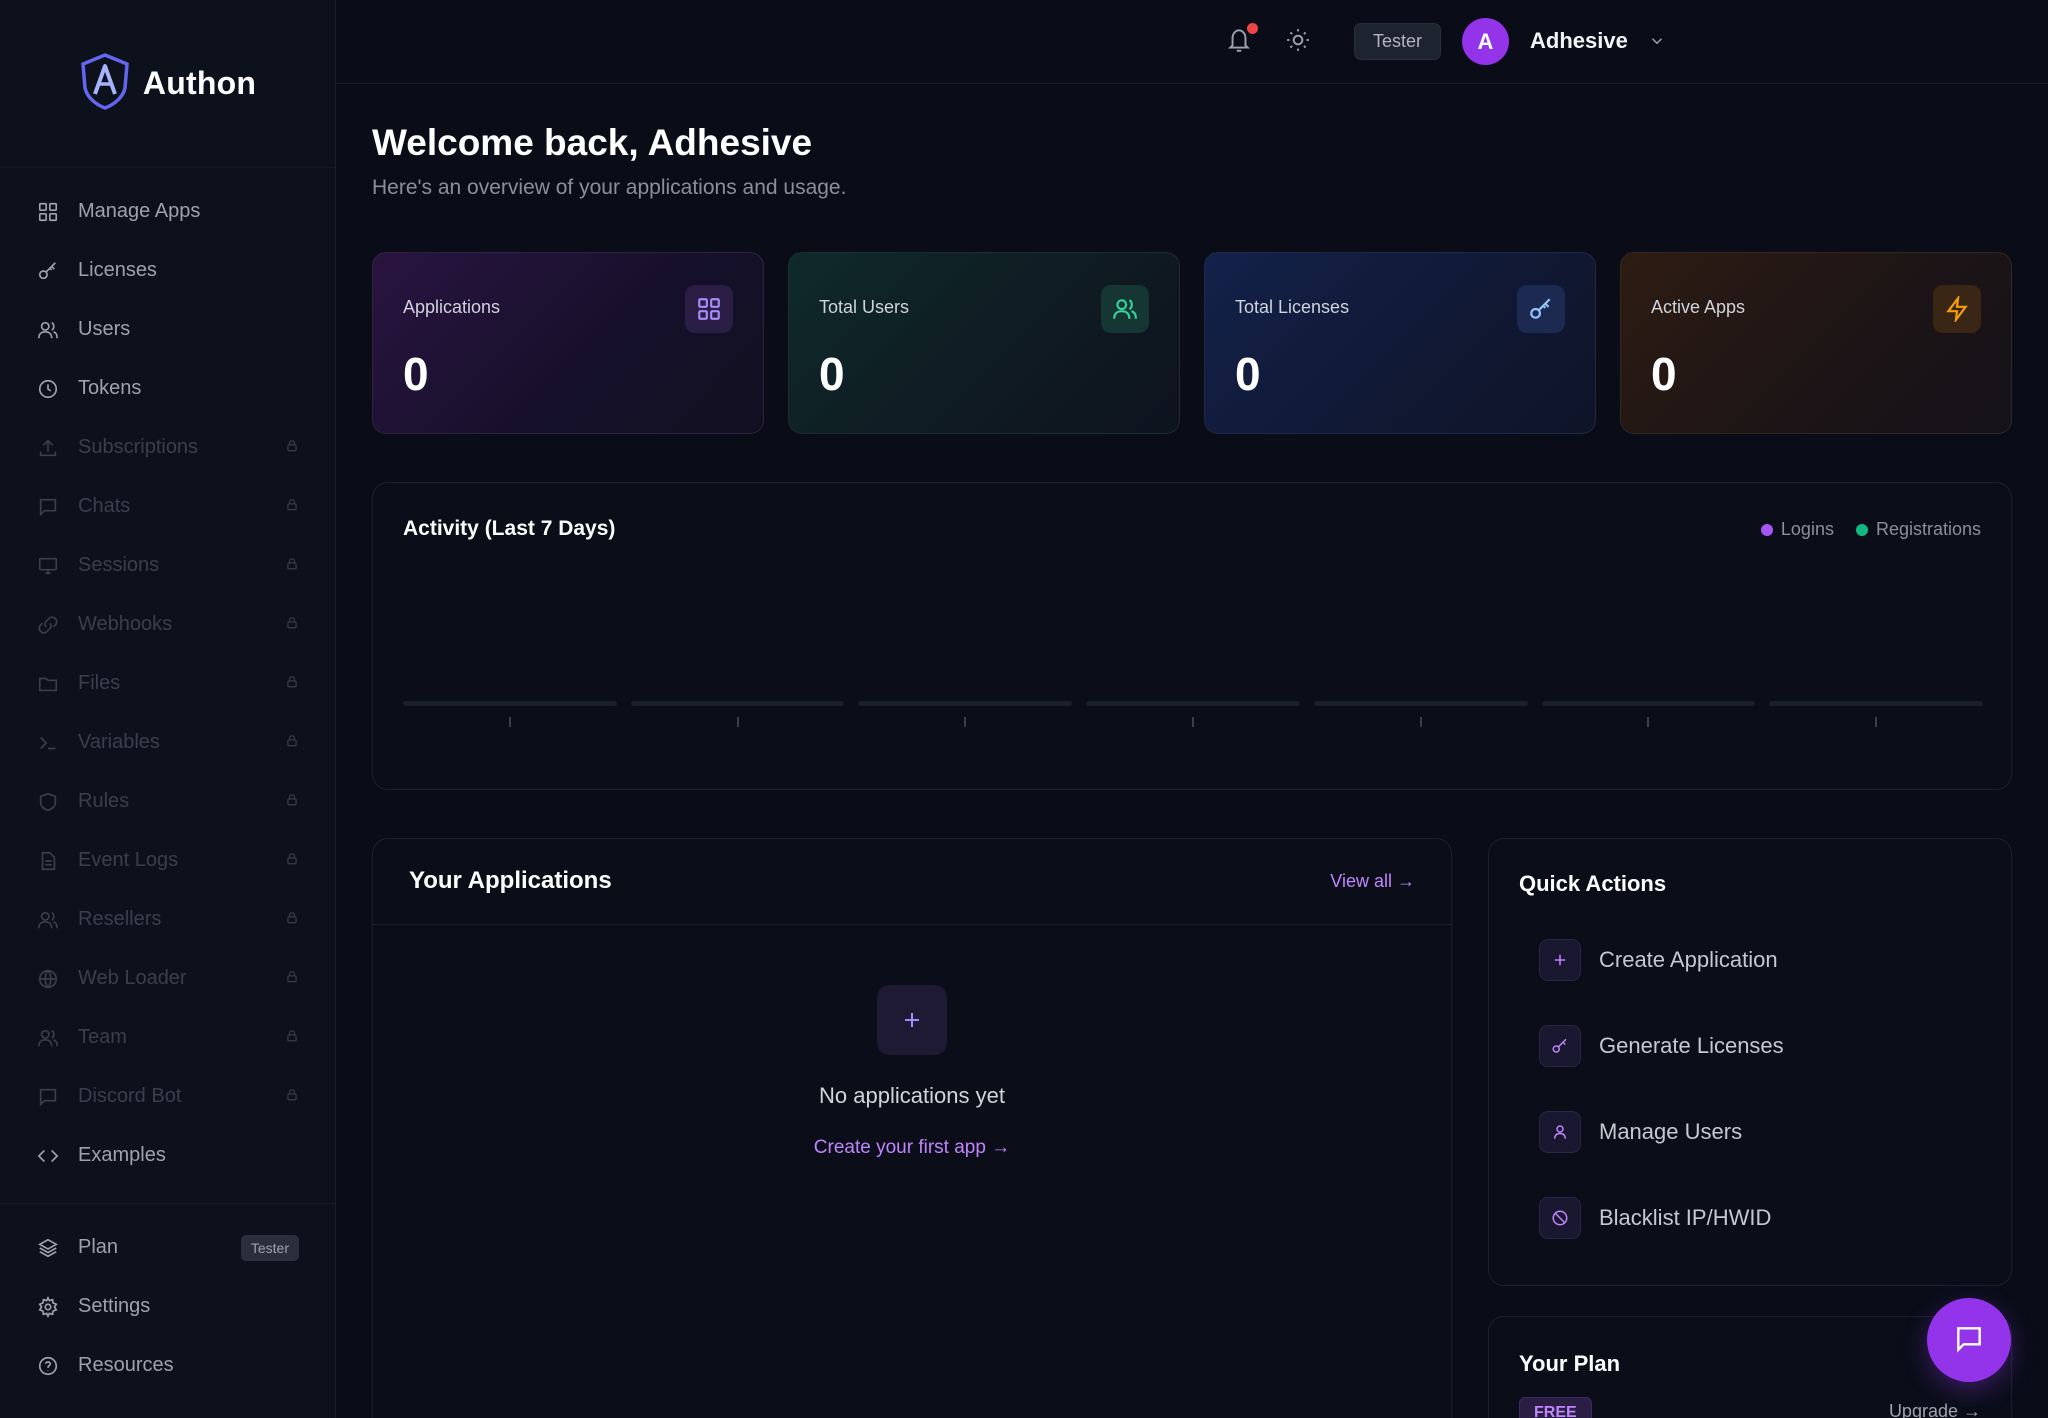  Describe the element at coordinates (48, 448) in the screenshot. I see `upload-icon` at that location.